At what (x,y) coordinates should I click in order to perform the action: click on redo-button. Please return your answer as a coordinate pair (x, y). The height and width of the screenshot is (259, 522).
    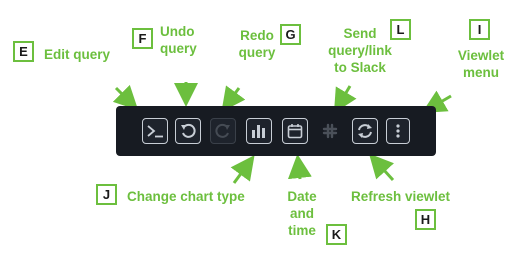
    Looking at the image, I should click on (223, 131).